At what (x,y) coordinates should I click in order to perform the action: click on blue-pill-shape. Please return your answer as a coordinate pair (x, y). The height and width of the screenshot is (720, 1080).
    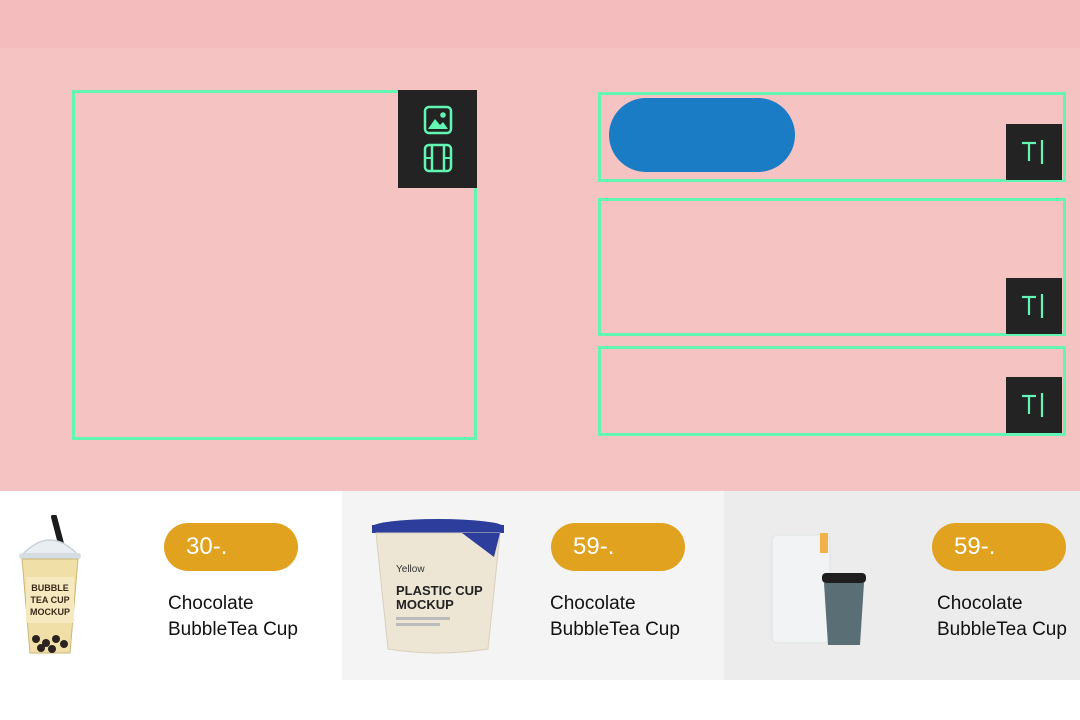
    Looking at the image, I should click on (702, 135).